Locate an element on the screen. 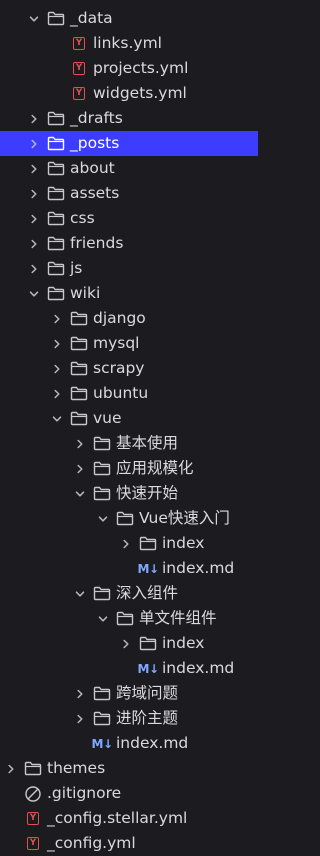 The height and width of the screenshot is (856, 320). tree-folder-row: vue is located at coordinates (129, 418).